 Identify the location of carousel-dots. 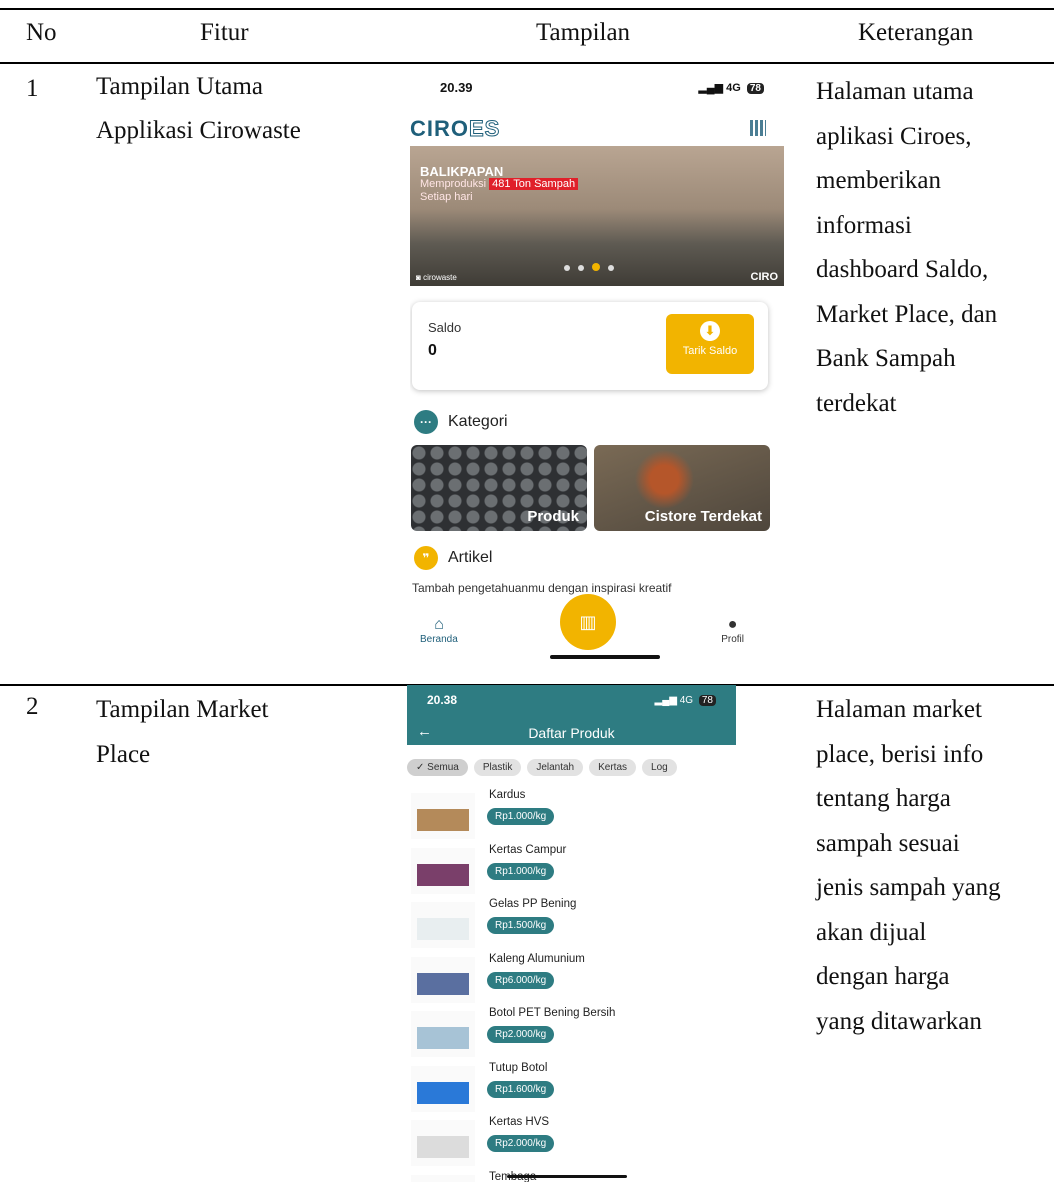
(589, 267).